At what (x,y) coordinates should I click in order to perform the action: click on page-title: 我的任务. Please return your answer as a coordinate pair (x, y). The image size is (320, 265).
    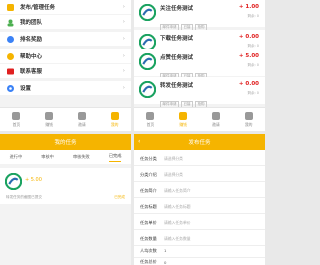
    Looking at the image, I should click on (65, 143).